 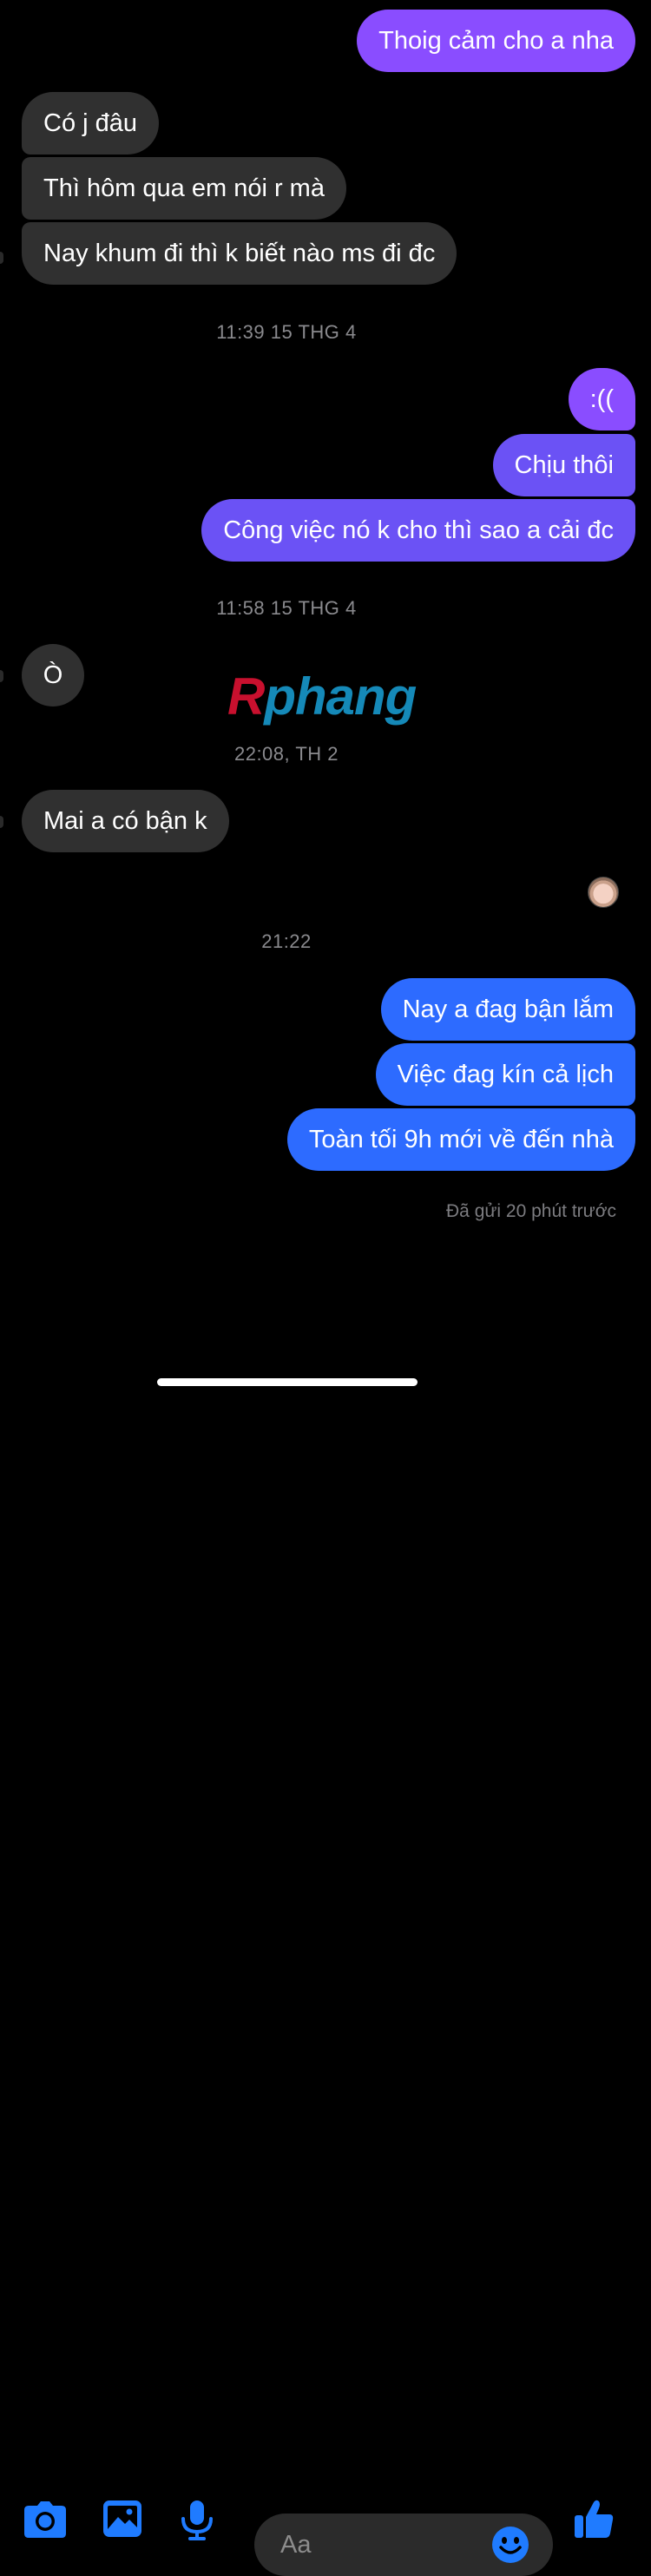 I want to click on message-bubble-outgoing: Chịu thôi, so click(x=563, y=465).